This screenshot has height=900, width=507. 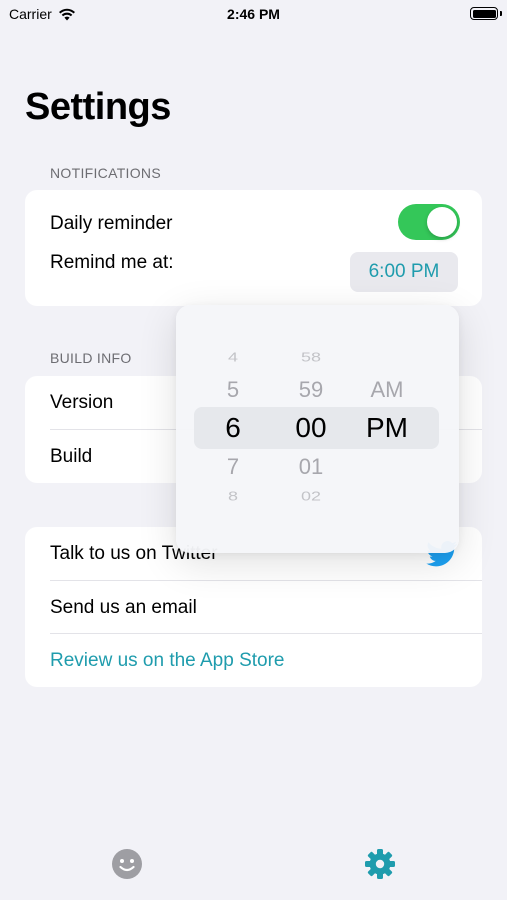 What do you see at coordinates (484, 13) in the screenshot?
I see `battery-icon` at bounding box center [484, 13].